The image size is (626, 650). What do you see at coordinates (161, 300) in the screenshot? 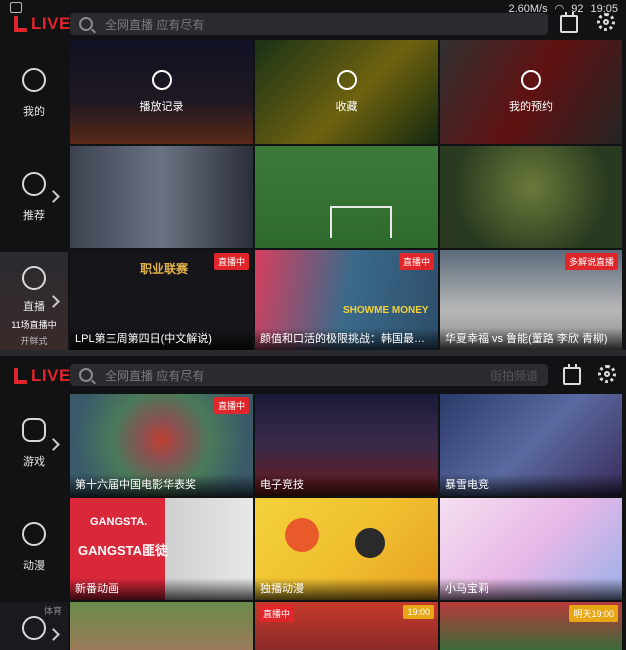
I see `live-tile: 职业联赛 直播中 LPL第三周第四日(中文解说)` at bounding box center [161, 300].